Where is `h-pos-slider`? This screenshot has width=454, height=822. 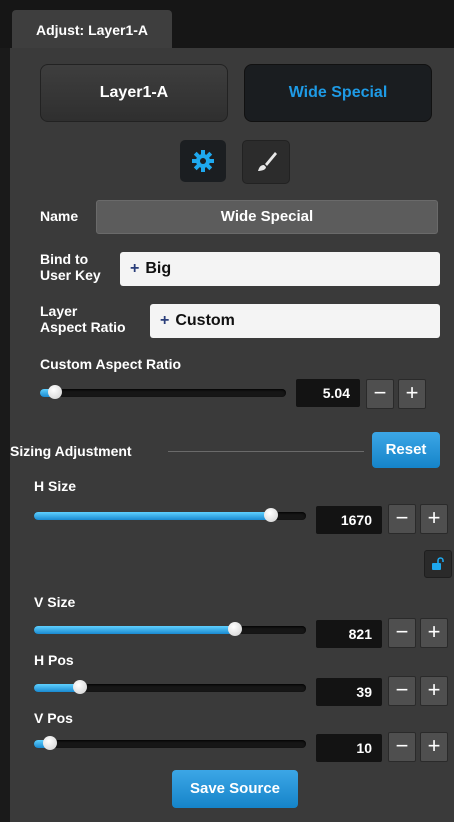
h-pos-slider is located at coordinates (170, 687).